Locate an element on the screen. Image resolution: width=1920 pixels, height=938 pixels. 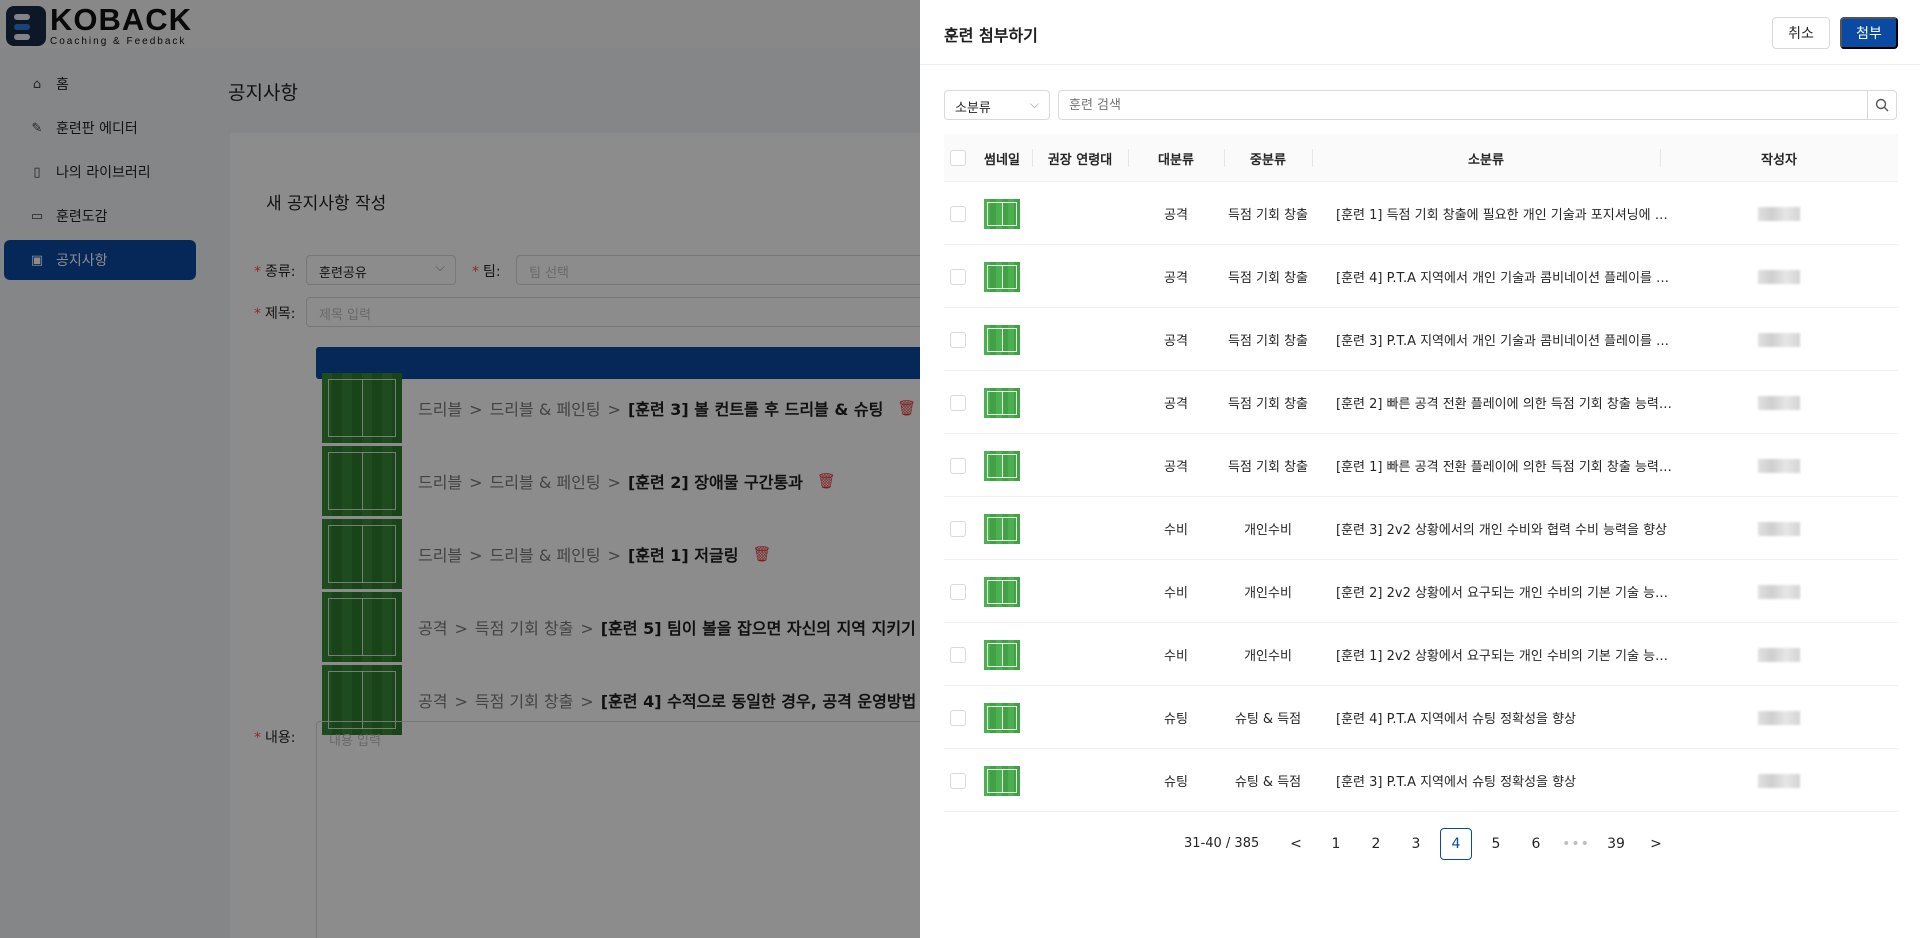
drawer-title: 훈련 첨부하기 is located at coordinates (991, 35).